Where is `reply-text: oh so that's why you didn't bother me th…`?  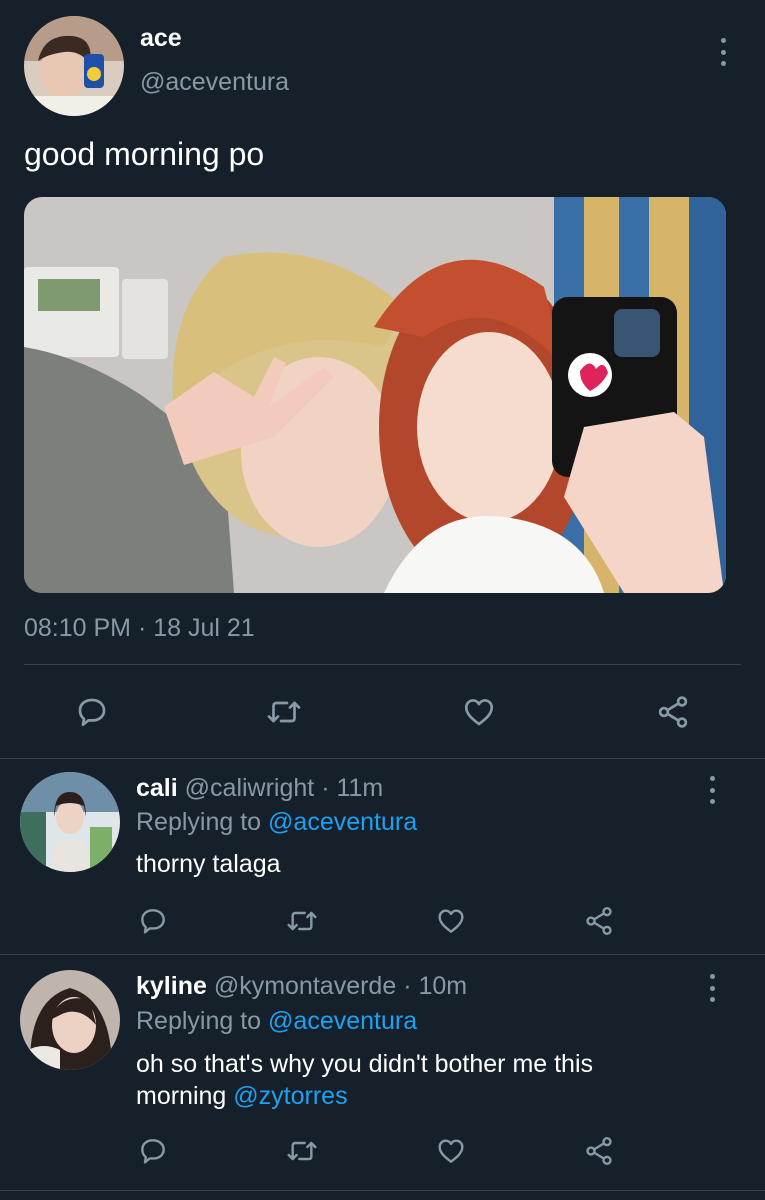
reply-text: oh so that's why you didn't bother me th… is located at coordinates (436, 1080).